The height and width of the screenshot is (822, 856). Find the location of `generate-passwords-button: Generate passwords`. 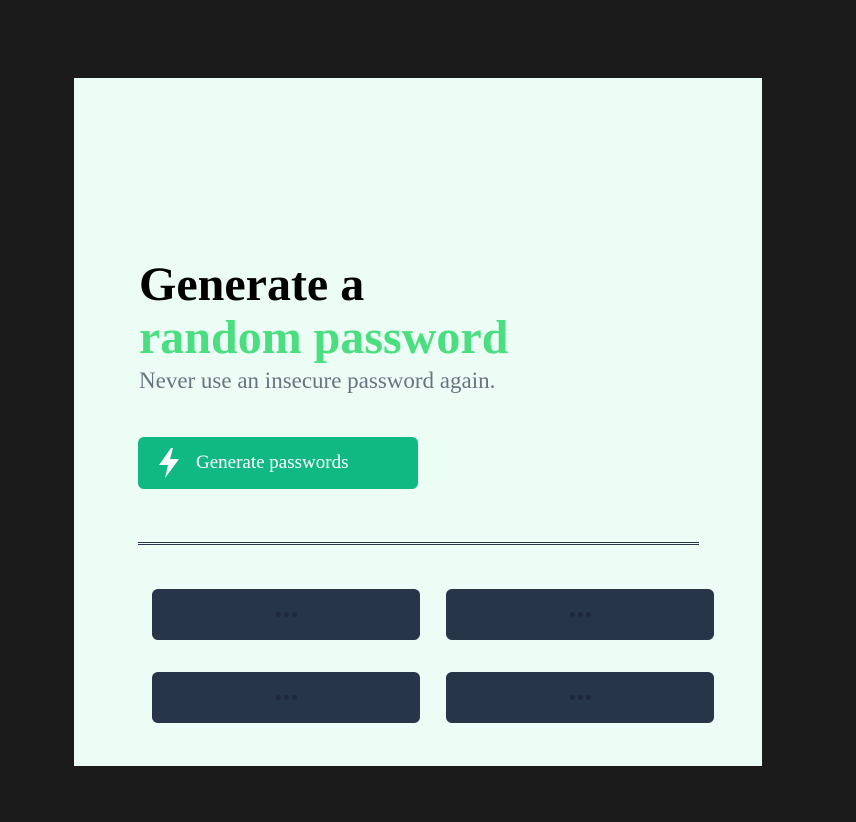

generate-passwords-button: Generate passwords is located at coordinates (278, 463).